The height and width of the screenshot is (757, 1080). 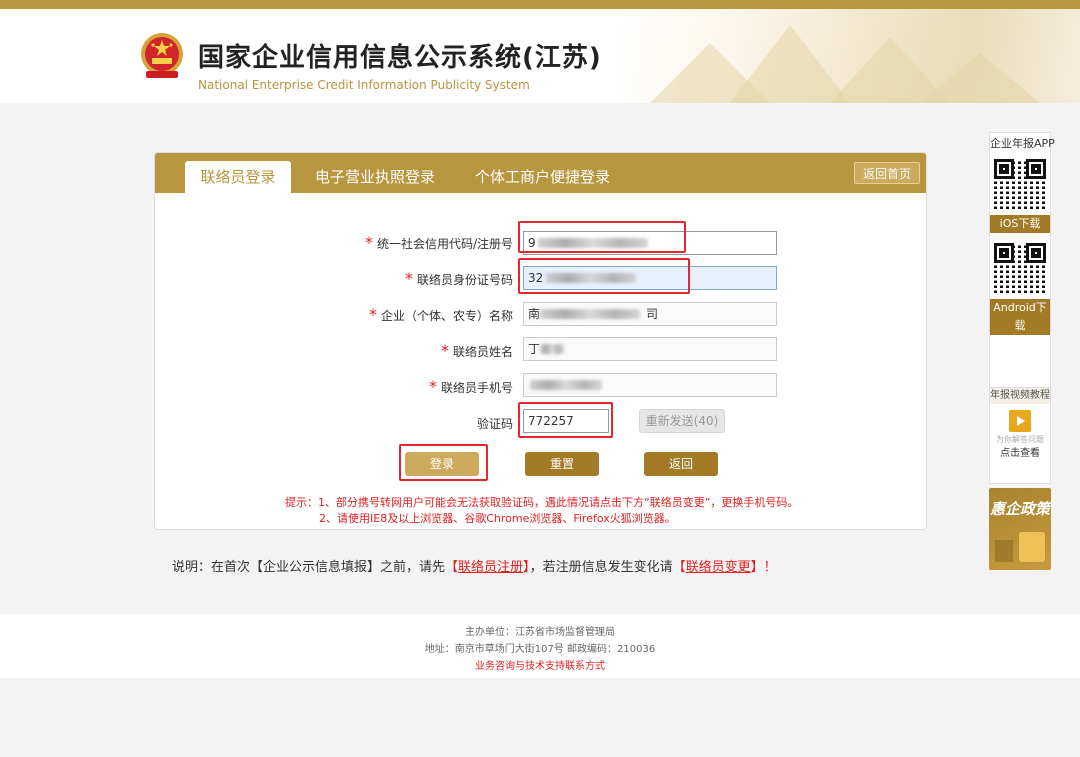 What do you see at coordinates (650, 243) in the screenshot?
I see `credit-code-input: 9` at bounding box center [650, 243].